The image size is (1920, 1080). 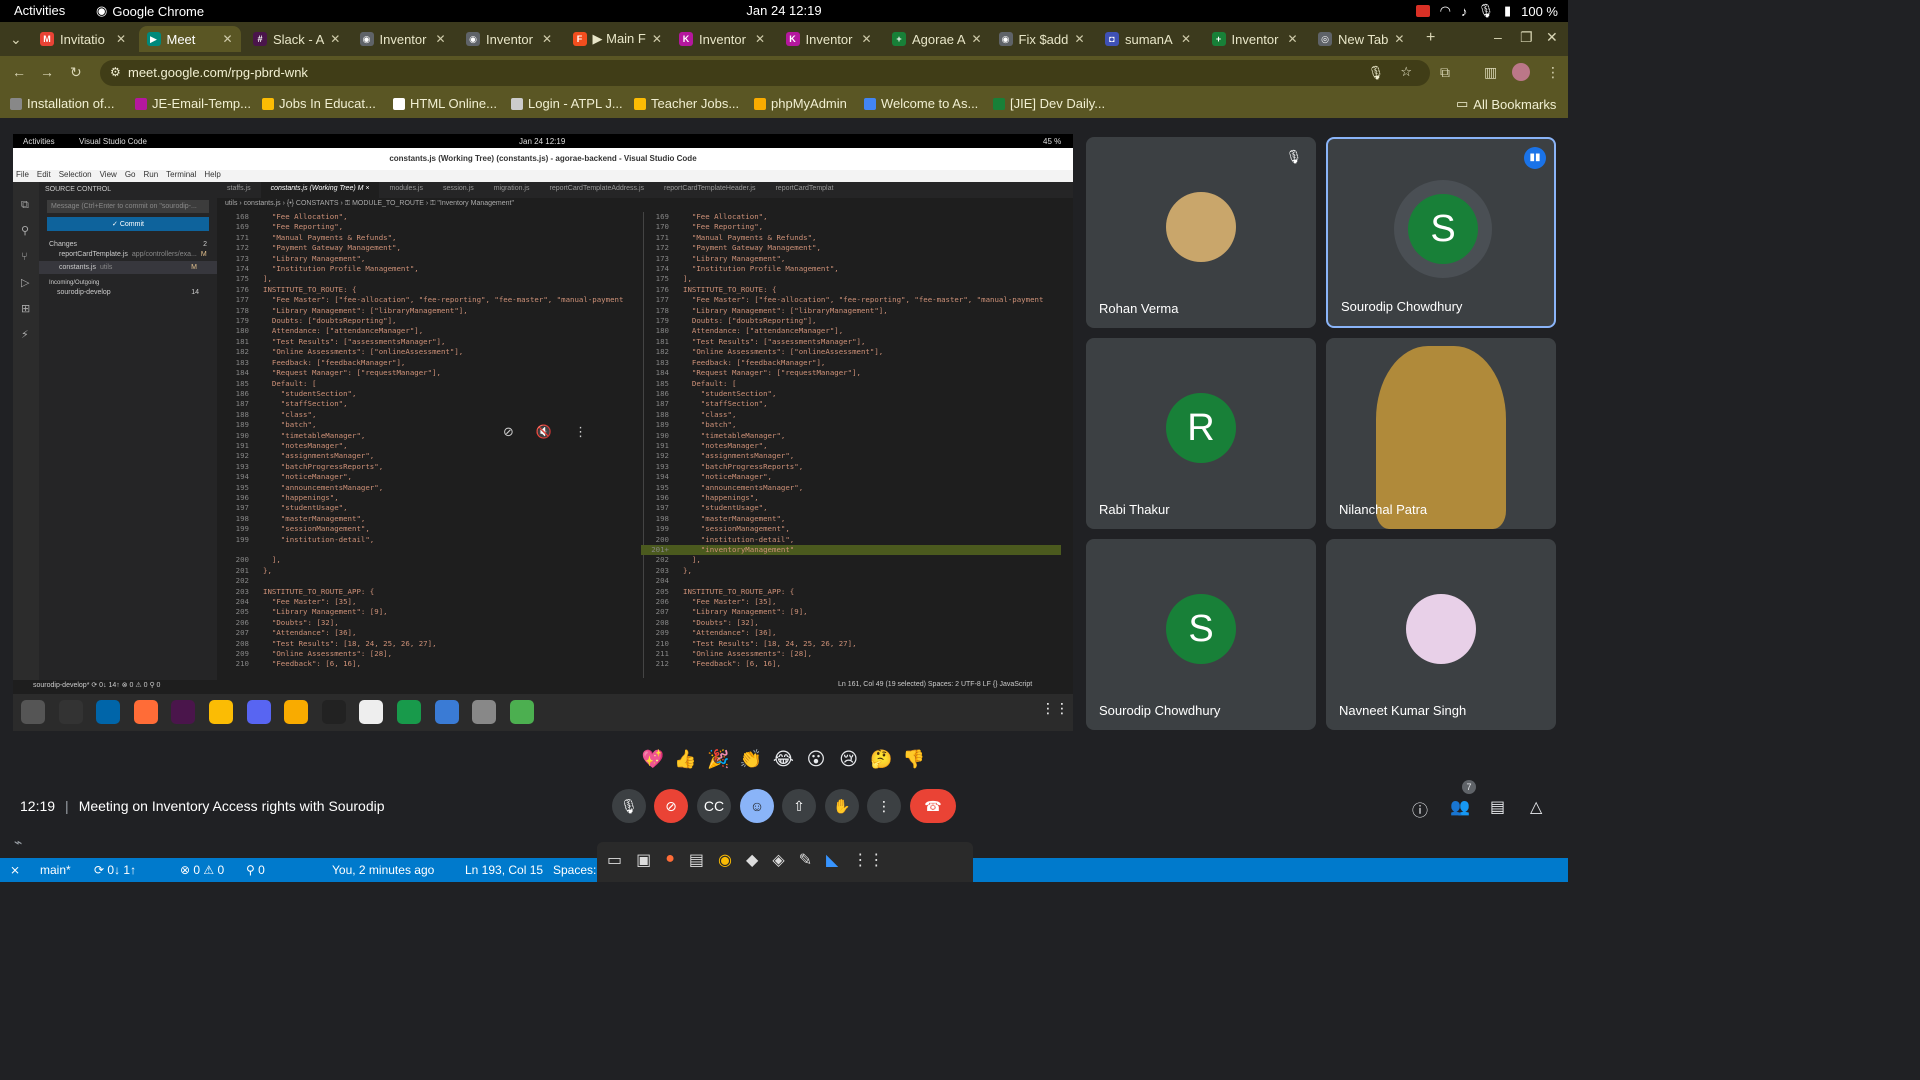 I want to click on close-window-icon: ✕, so click(x=1552, y=37).